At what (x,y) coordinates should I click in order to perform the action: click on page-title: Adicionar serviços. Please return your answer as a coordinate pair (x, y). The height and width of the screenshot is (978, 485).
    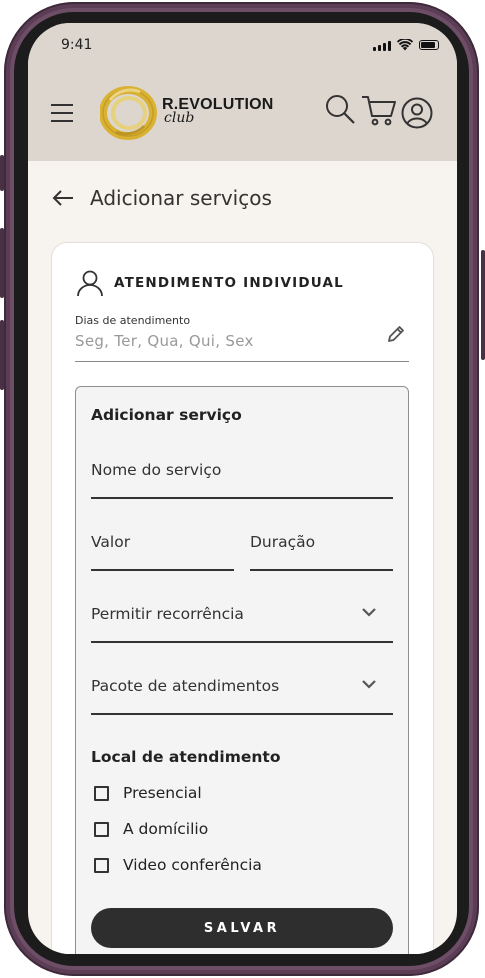
    Looking at the image, I should click on (181, 198).